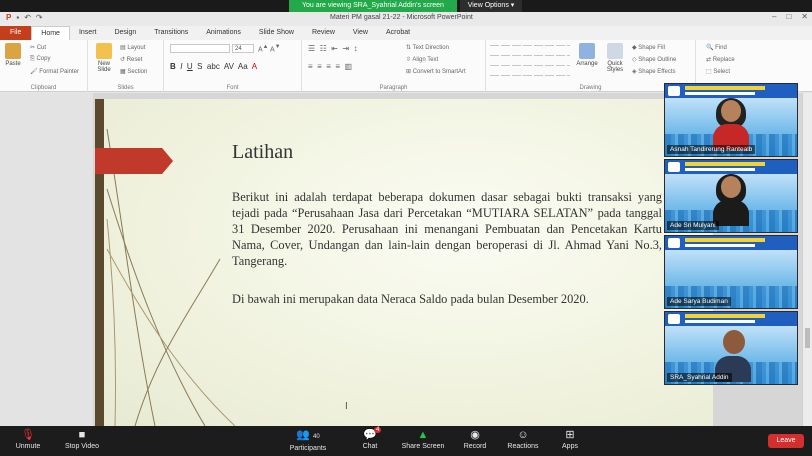 This screenshot has height=456, width=812. What do you see at coordinates (475, 435) in the screenshot?
I see `record-icon: ◉` at bounding box center [475, 435].